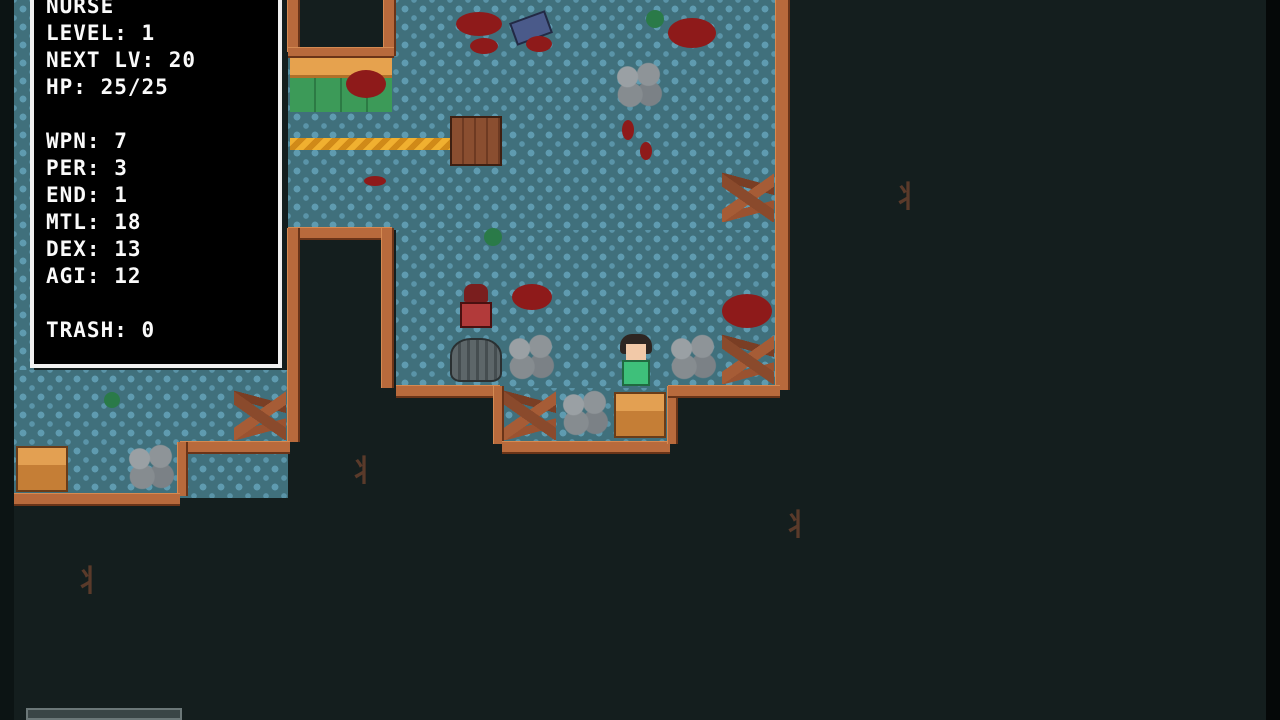 The image size is (1280, 720). Describe the element at coordinates (101, 330) in the screenshot. I see `stat-trash: TRASH: 0` at that location.